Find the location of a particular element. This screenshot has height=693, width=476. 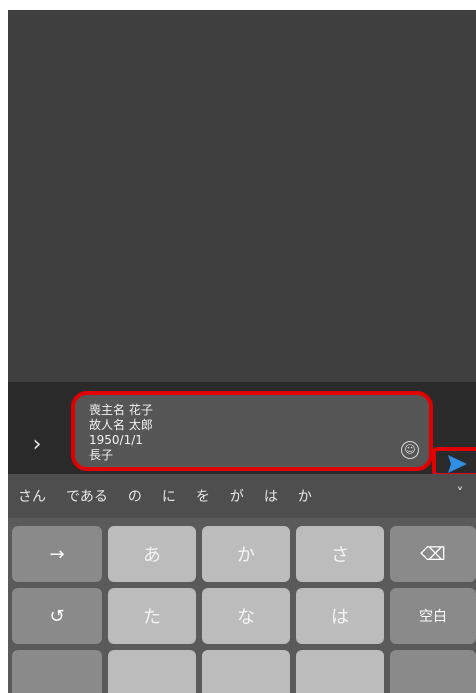

key-undo: ↺ is located at coordinates (57, 616).